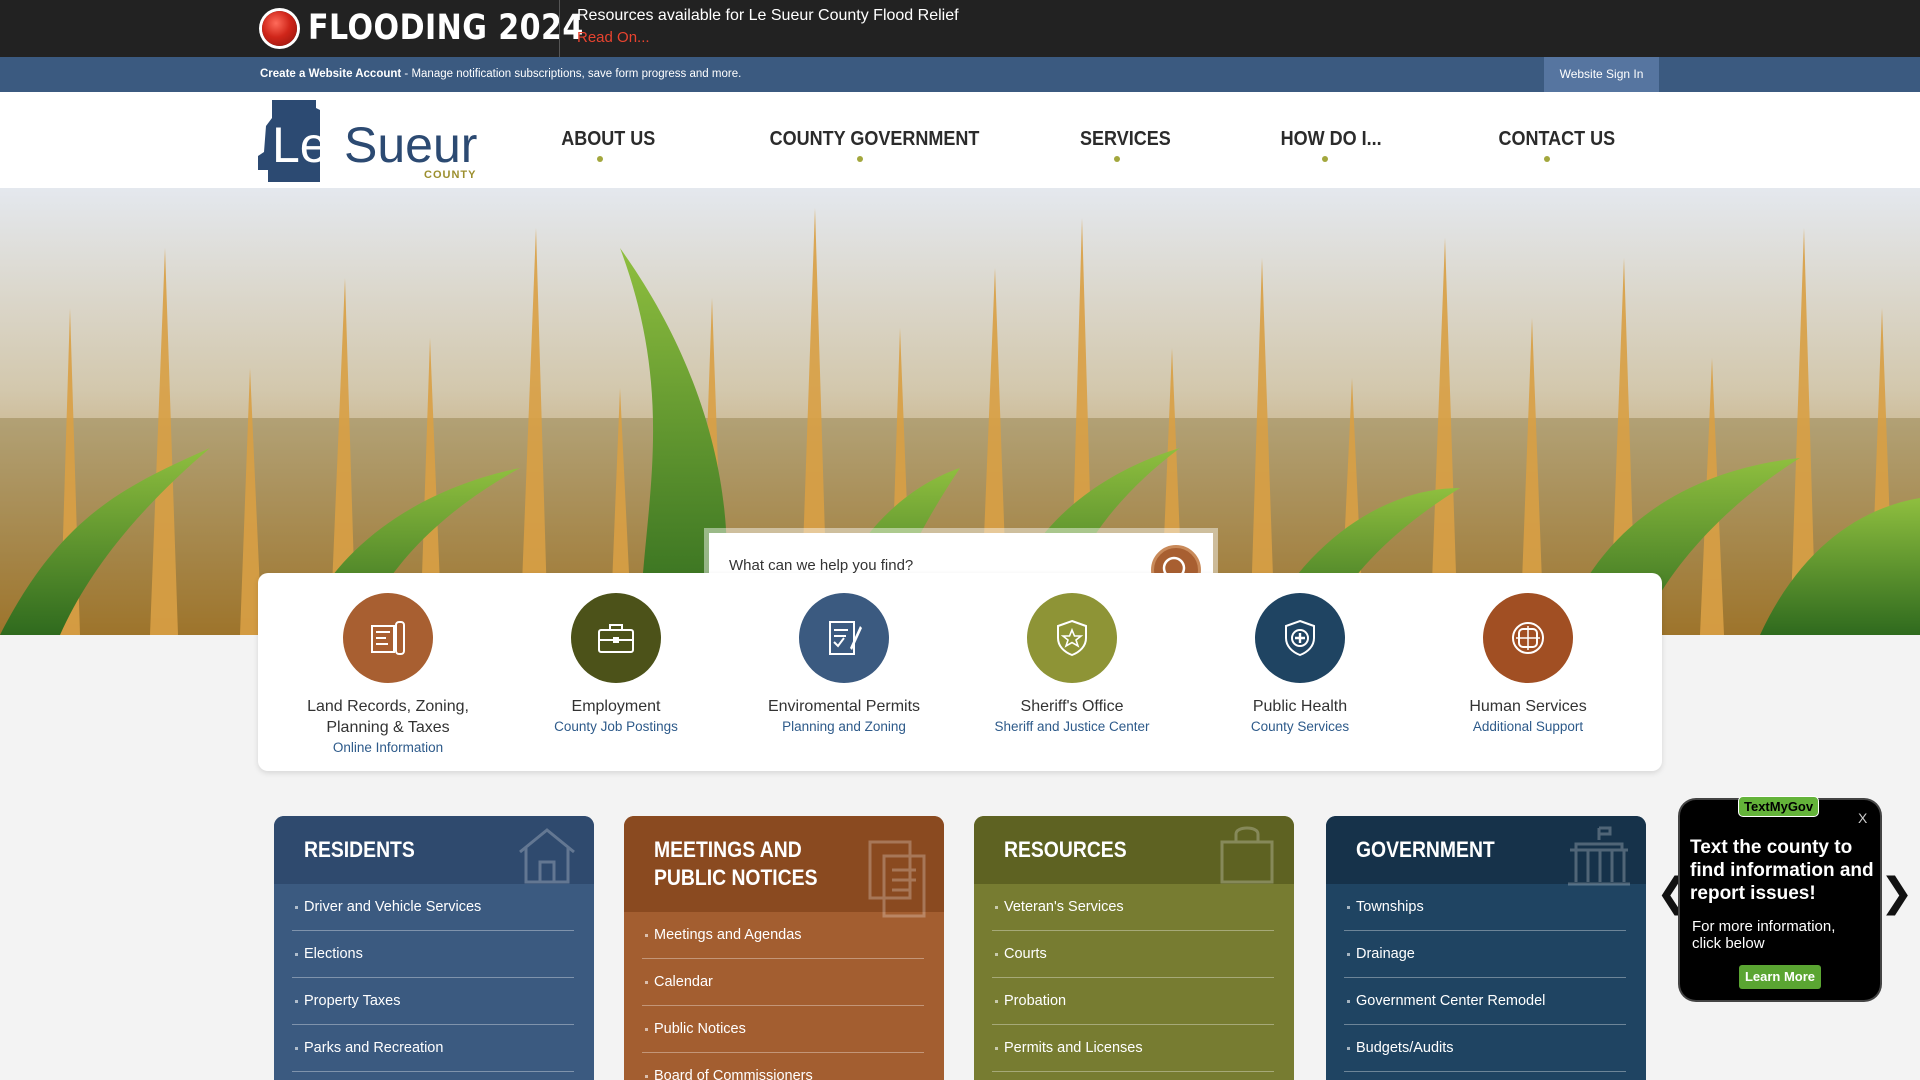 The height and width of the screenshot is (1080, 1920). I want to click on nav-about-us-dot, so click(600, 159).